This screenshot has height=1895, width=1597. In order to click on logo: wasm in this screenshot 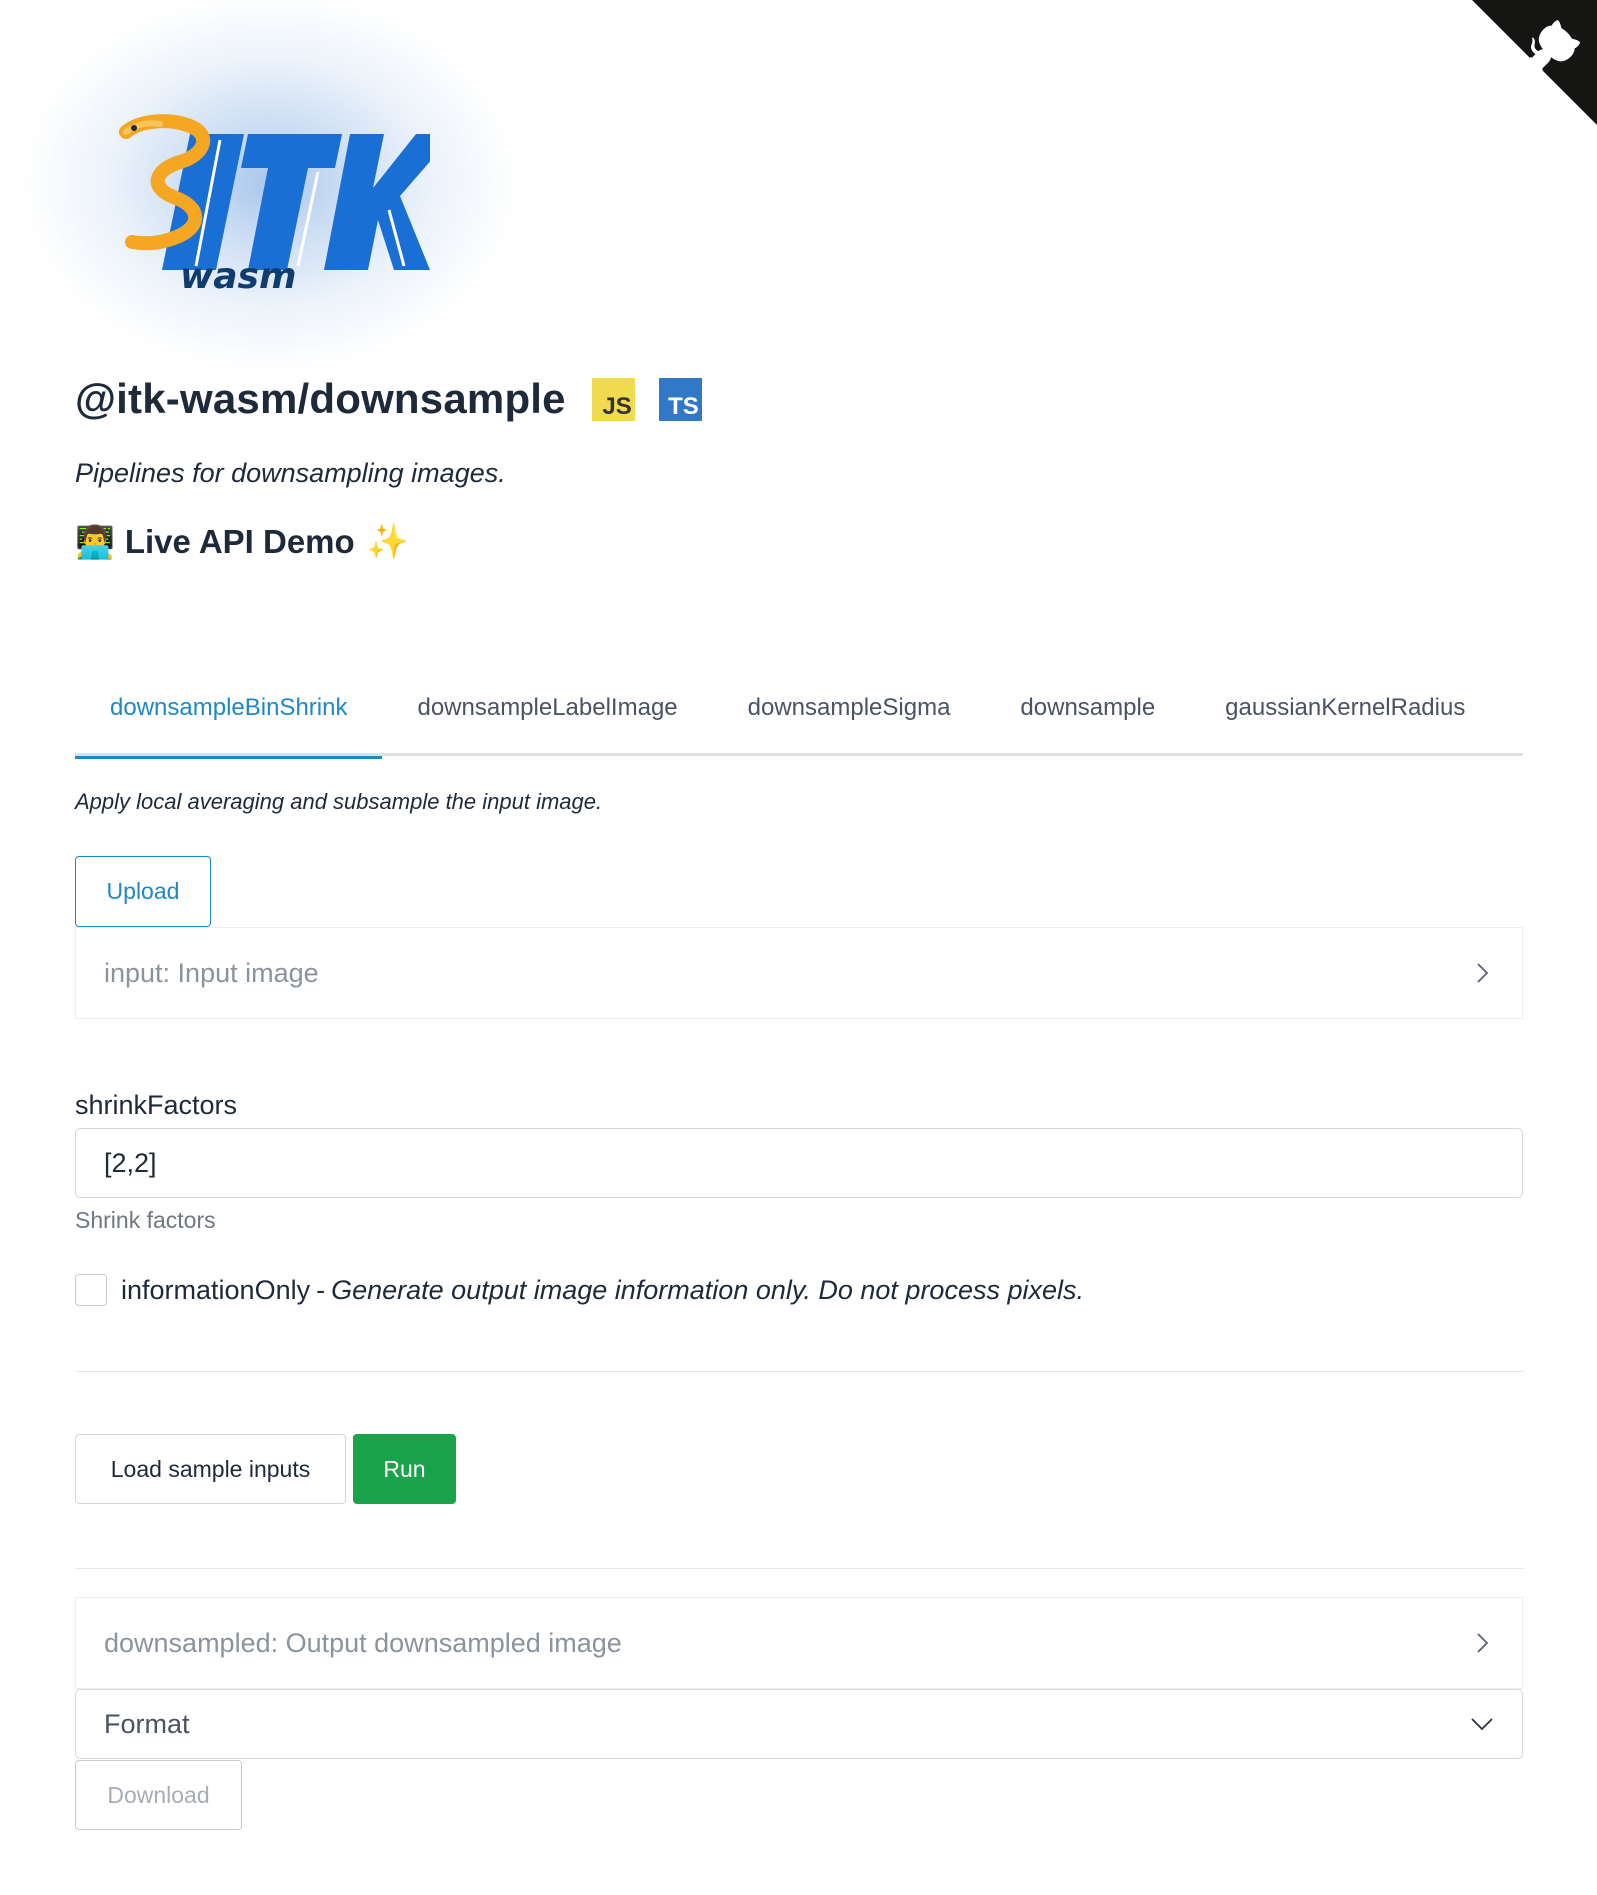, I will do `click(270, 190)`.